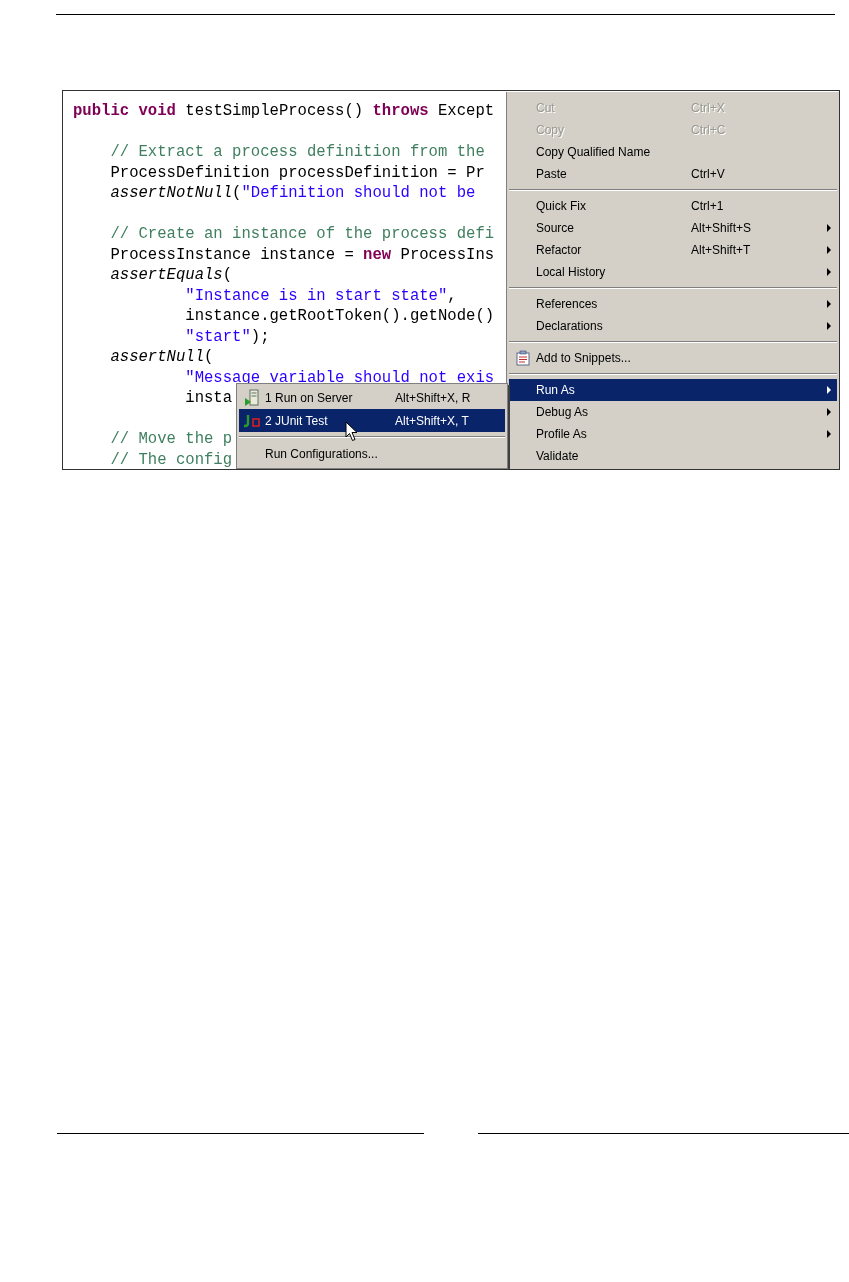 The width and height of the screenshot is (849, 1282). I want to click on code-line: "start");, so click(227, 336).